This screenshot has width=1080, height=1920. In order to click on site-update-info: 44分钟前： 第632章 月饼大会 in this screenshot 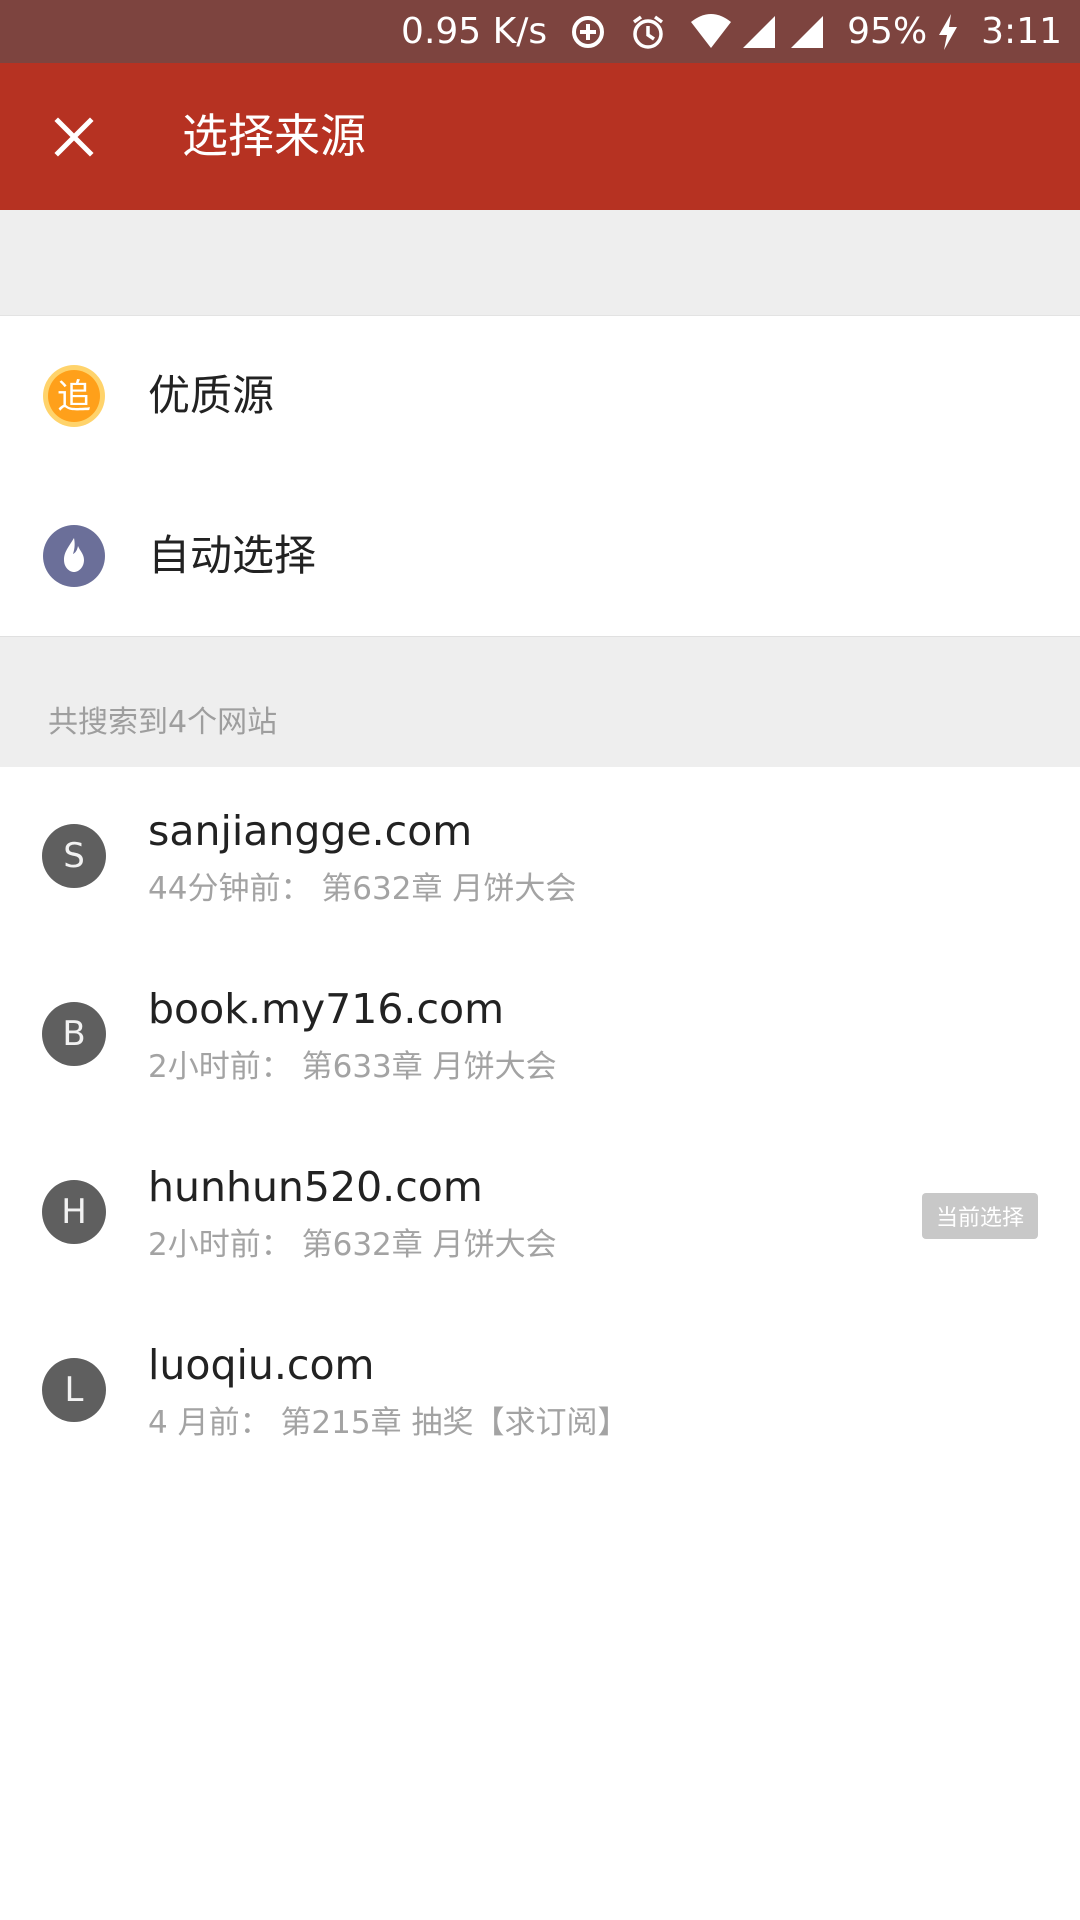, I will do `click(362, 885)`.